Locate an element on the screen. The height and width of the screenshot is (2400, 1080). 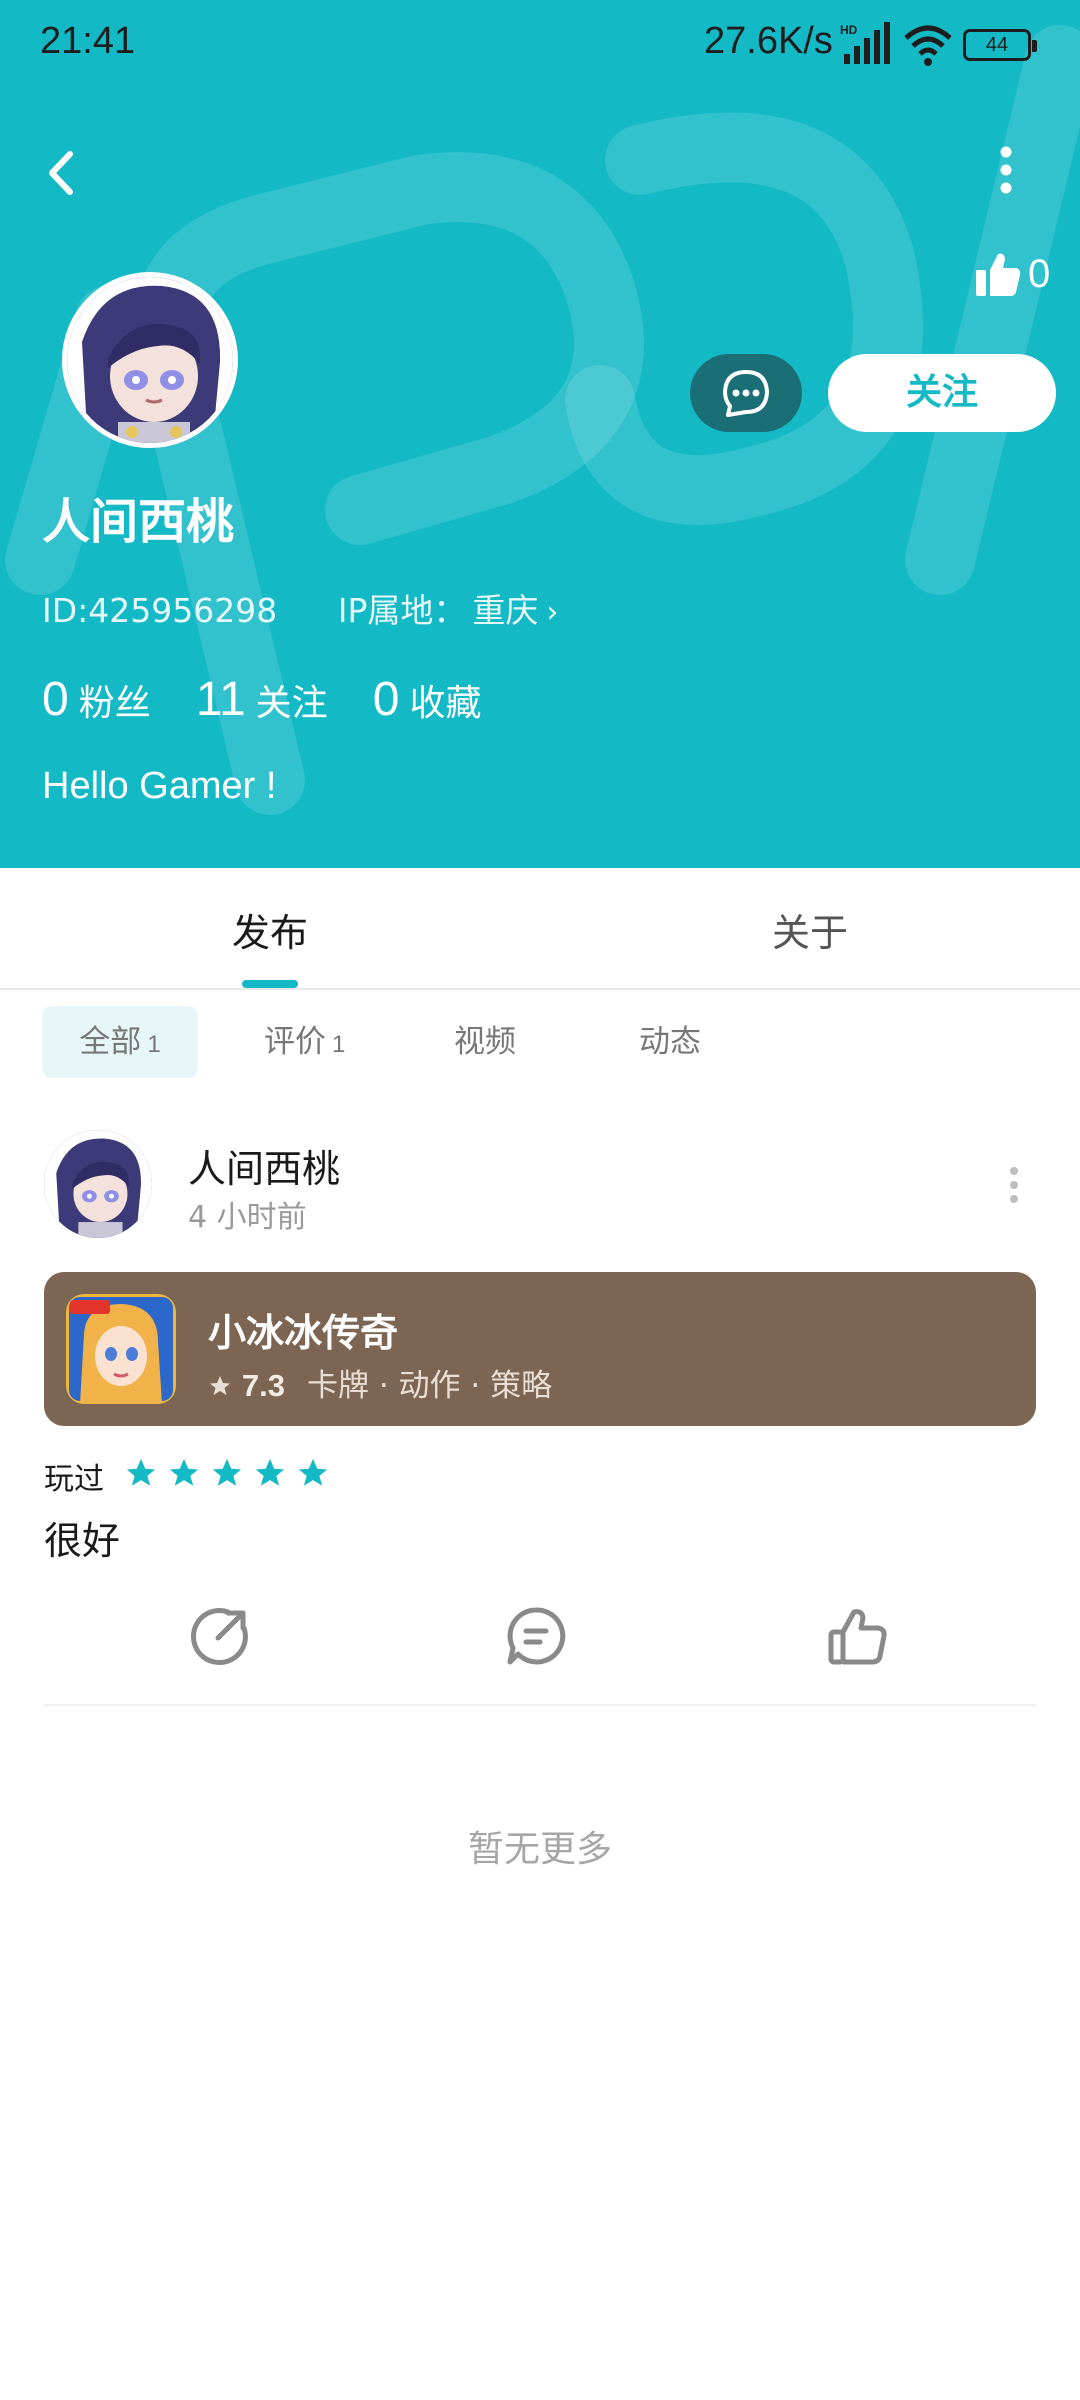
stat-favorites-value: 0 is located at coordinates (386, 699).